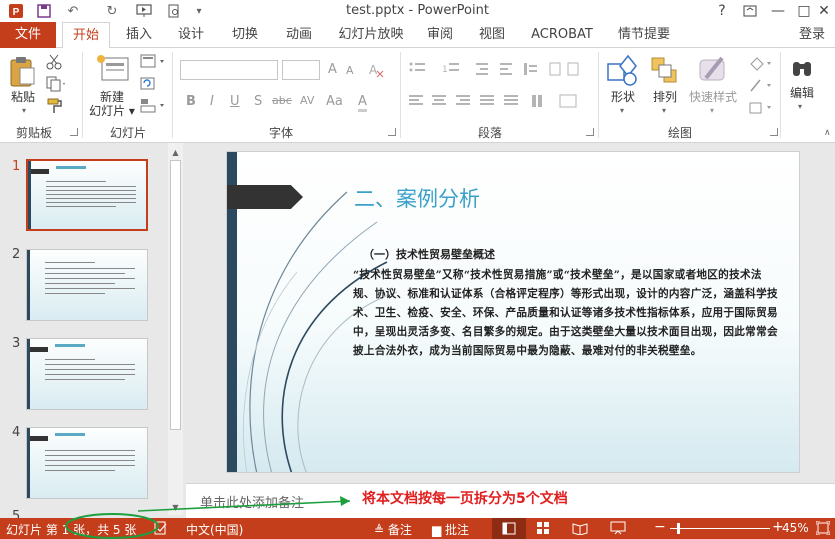 The image size is (835, 539). What do you see at coordinates (812, 35) in the screenshot?
I see `sign-in-link: 登录` at bounding box center [812, 35].